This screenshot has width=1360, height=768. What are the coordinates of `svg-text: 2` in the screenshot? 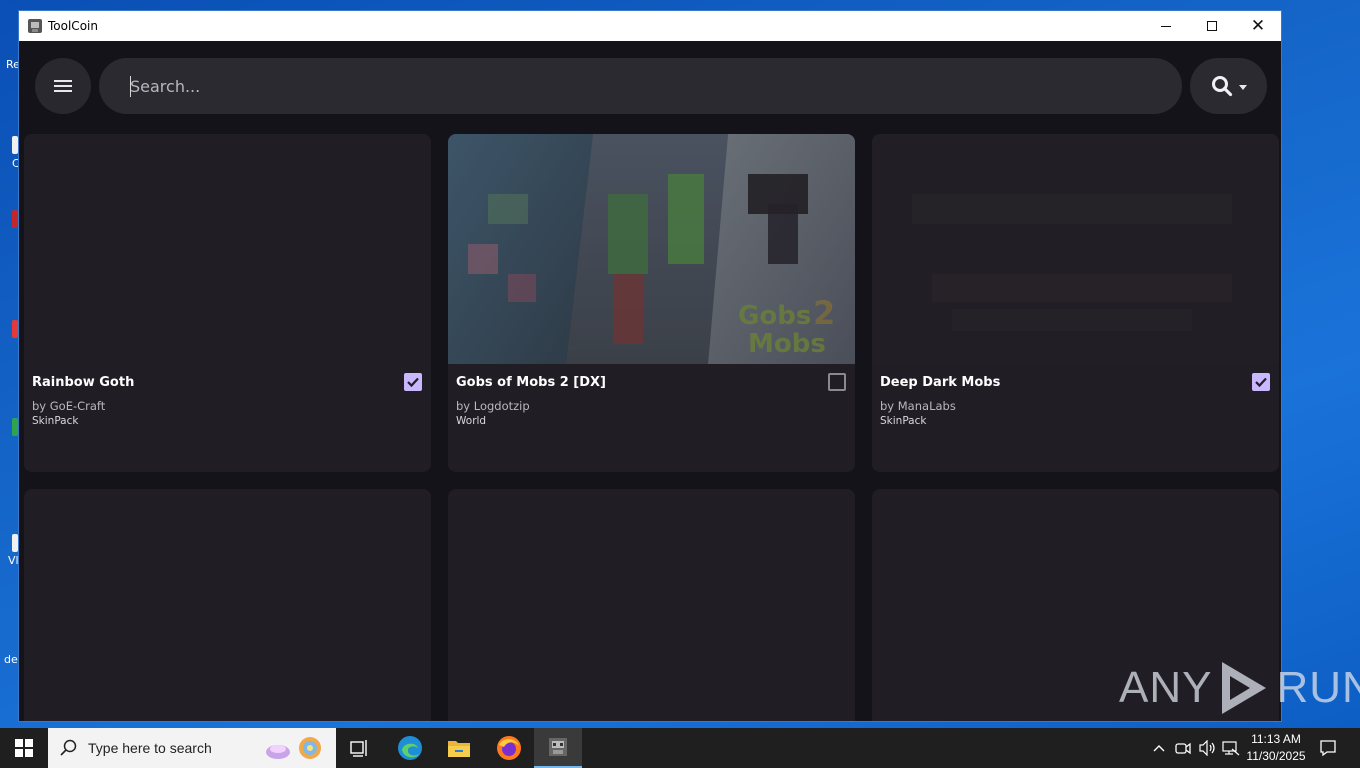 It's located at (824, 313).